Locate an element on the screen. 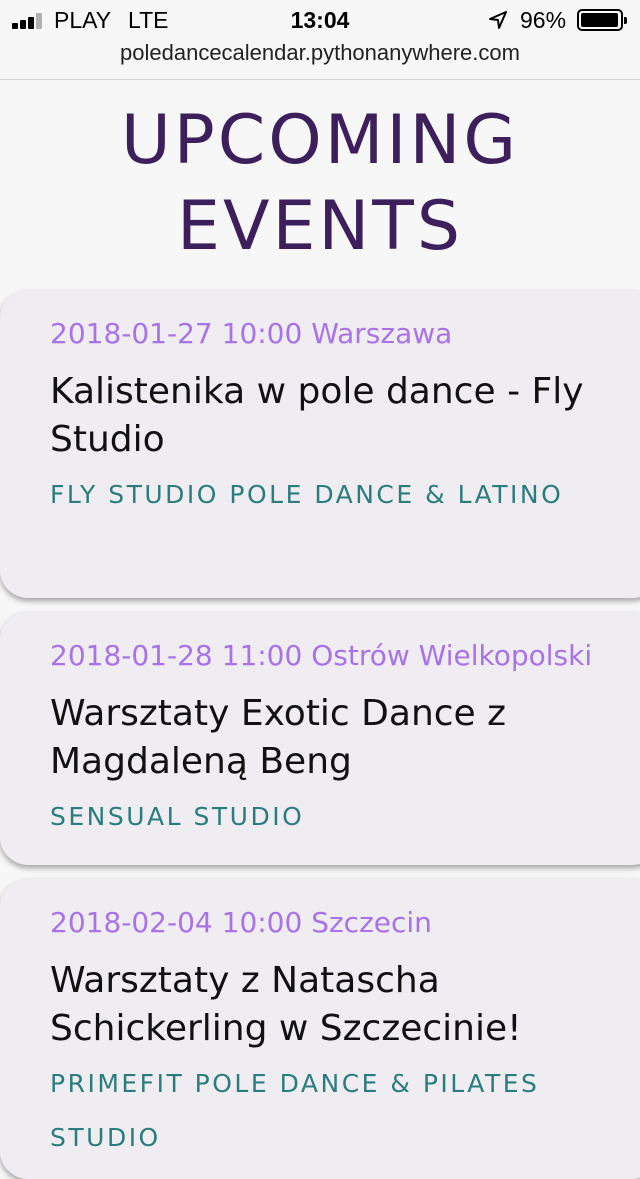  battery-percent: 96% is located at coordinates (543, 20).